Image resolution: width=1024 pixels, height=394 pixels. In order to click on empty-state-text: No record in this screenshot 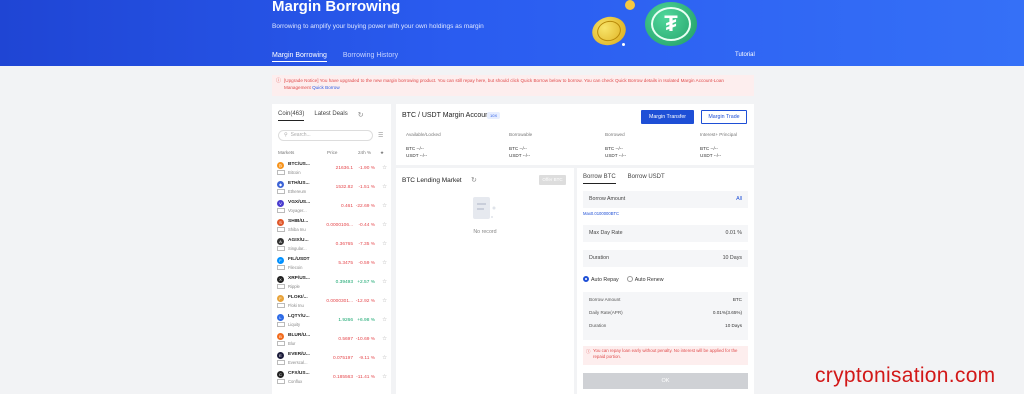, I will do `click(485, 232)`.